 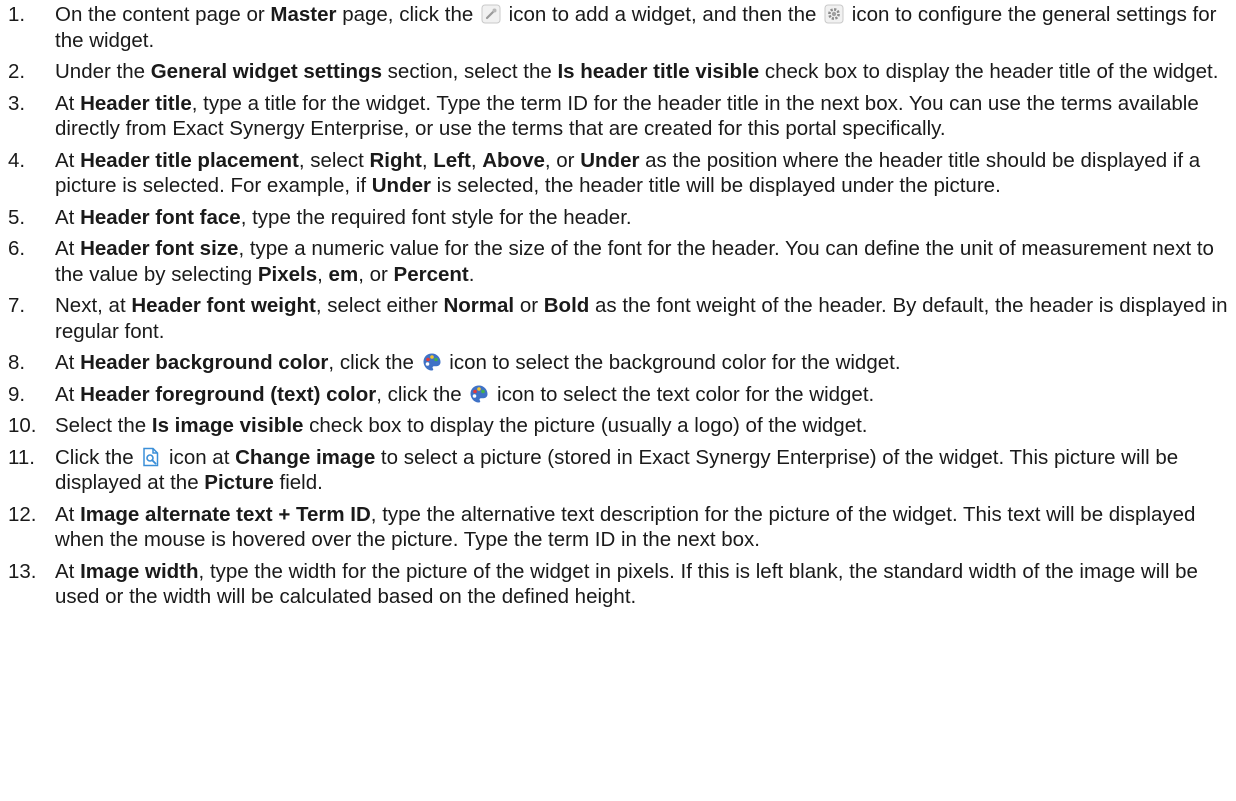 What do you see at coordinates (658, 71) in the screenshot?
I see `ui-term: Is header title visible` at bounding box center [658, 71].